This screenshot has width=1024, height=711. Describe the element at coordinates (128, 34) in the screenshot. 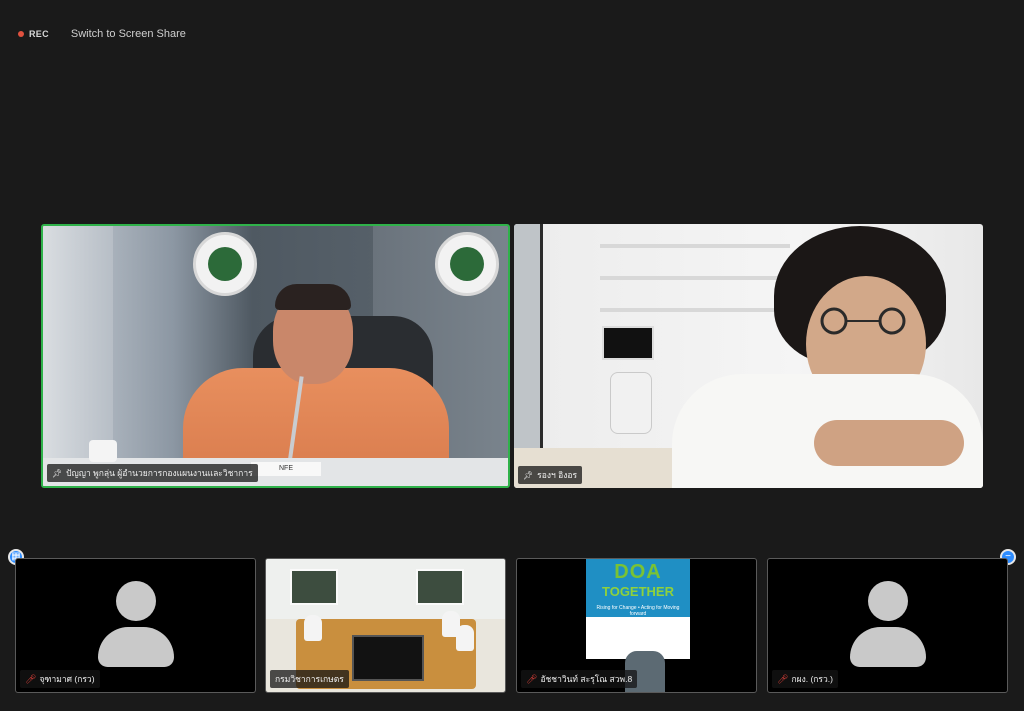

I see `switch-to-screen-share-button: Switch to Screen Share` at that location.